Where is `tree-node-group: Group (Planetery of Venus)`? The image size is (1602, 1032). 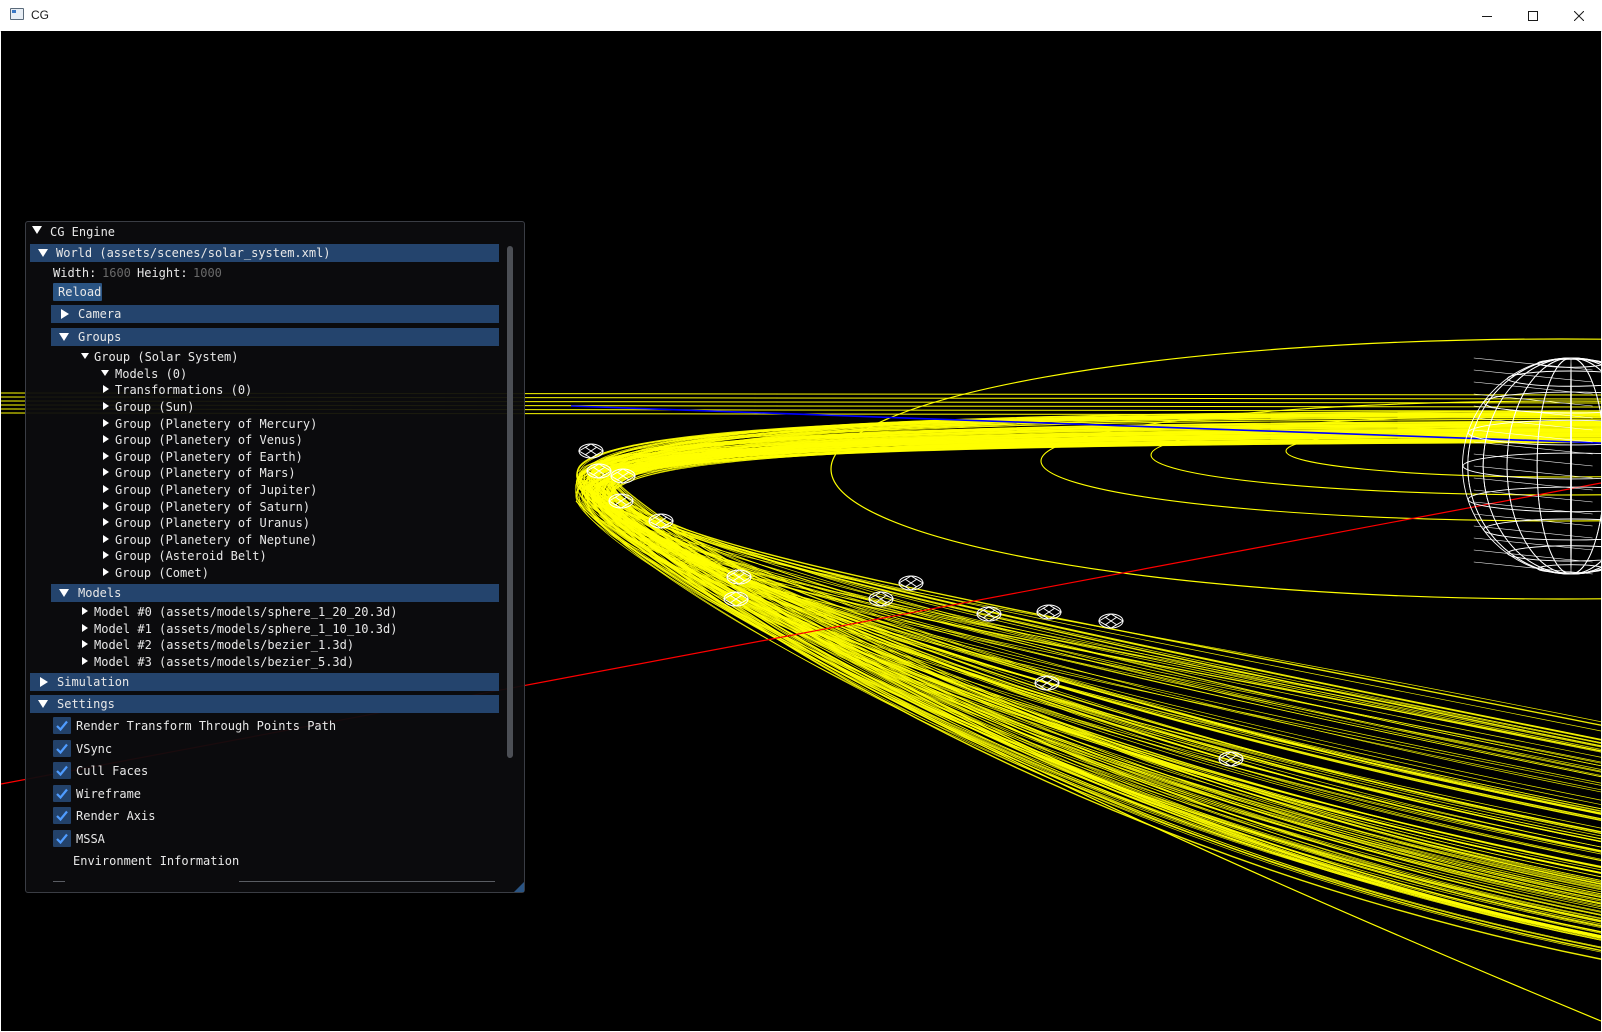 tree-node-group: Group (Planetery of Venus) is located at coordinates (209, 440).